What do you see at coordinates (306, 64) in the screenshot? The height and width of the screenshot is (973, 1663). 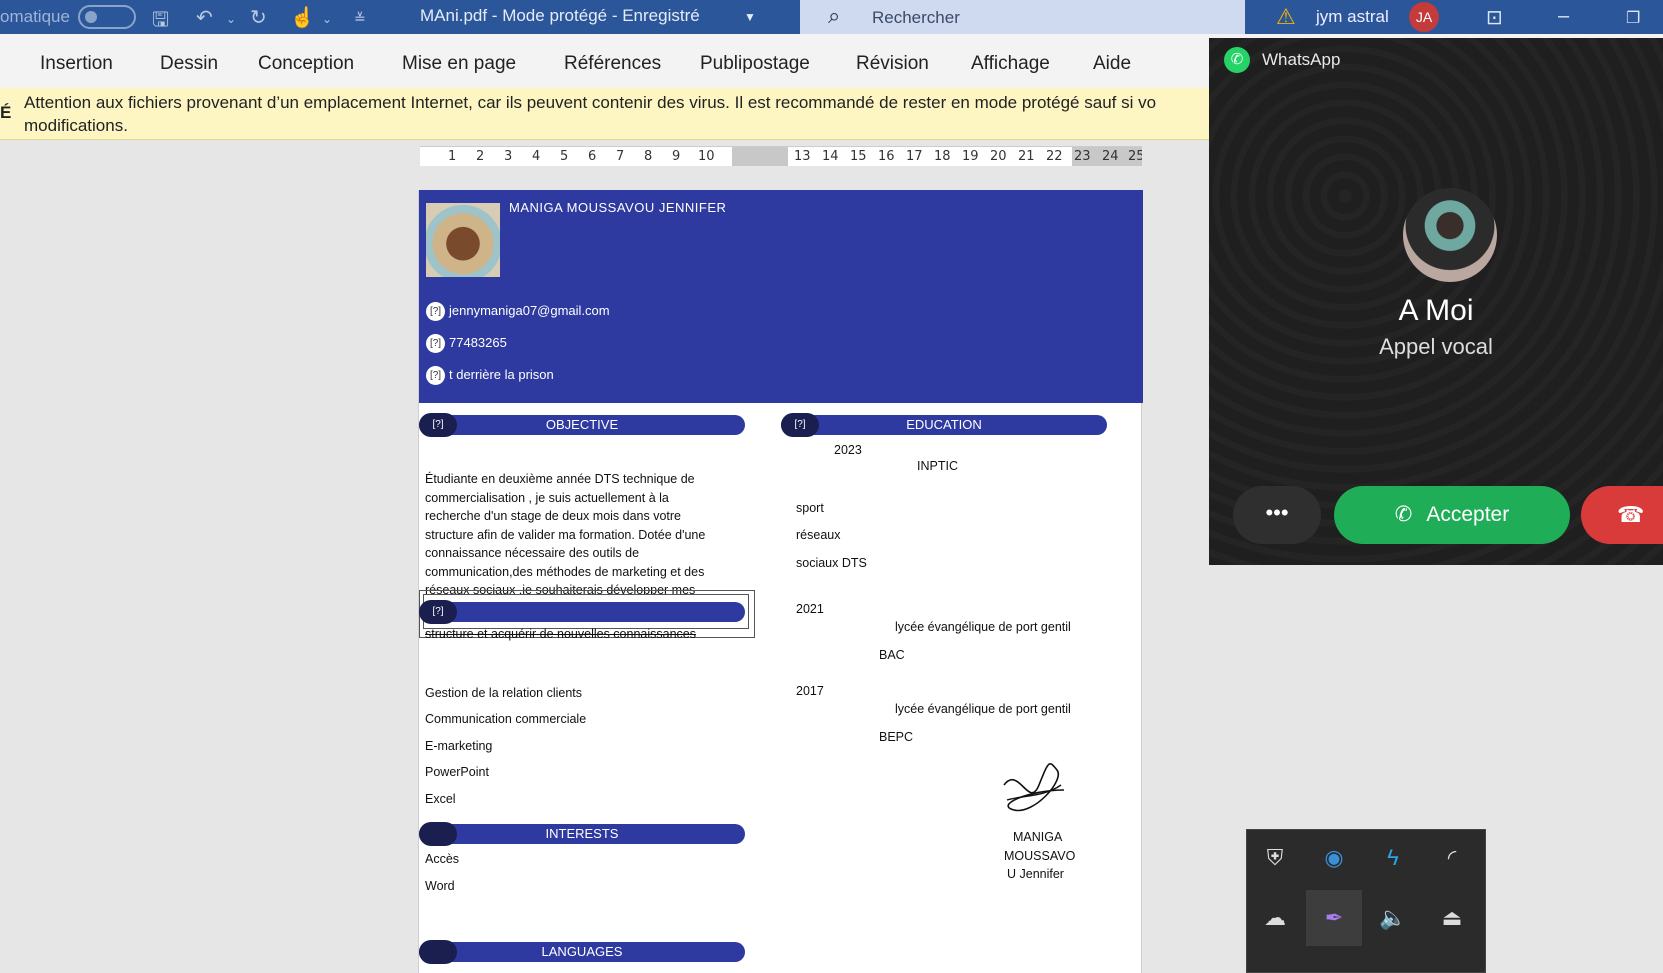 I see `tab-conception: Conception` at bounding box center [306, 64].